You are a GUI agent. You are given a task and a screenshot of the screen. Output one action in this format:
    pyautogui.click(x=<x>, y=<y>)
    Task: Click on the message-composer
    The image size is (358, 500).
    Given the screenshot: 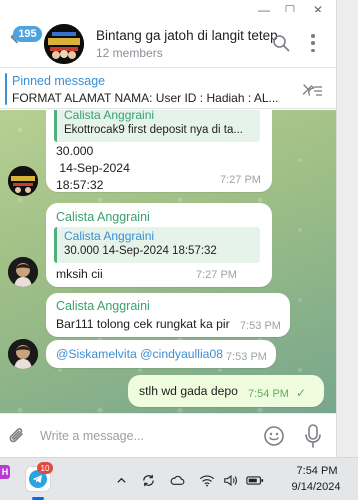 What is the action you would take?
    pyautogui.click(x=168, y=435)
    